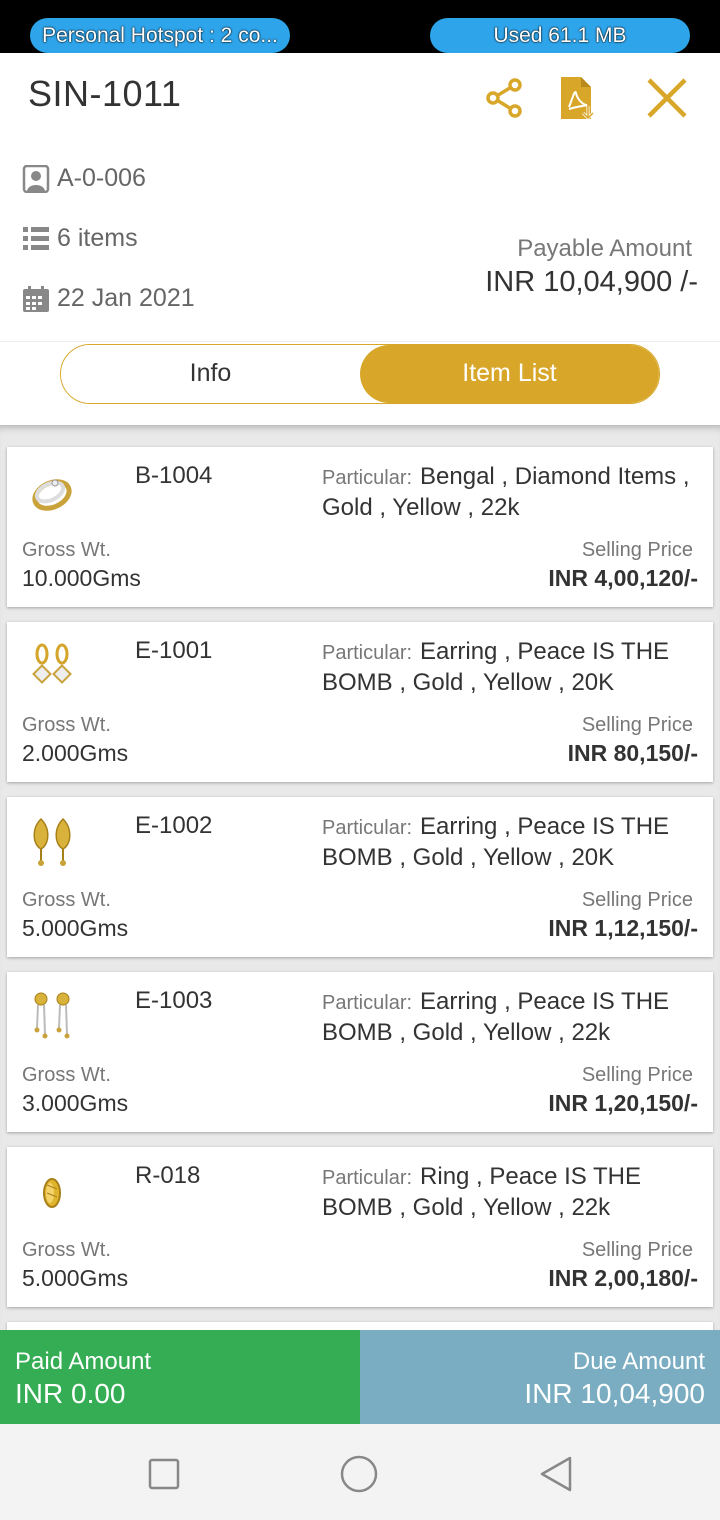  Describe the element at coordinates (180, 1377) in the screenshot. I see `paid-amount-panel: Paid Amount INR 0.00` at that location.